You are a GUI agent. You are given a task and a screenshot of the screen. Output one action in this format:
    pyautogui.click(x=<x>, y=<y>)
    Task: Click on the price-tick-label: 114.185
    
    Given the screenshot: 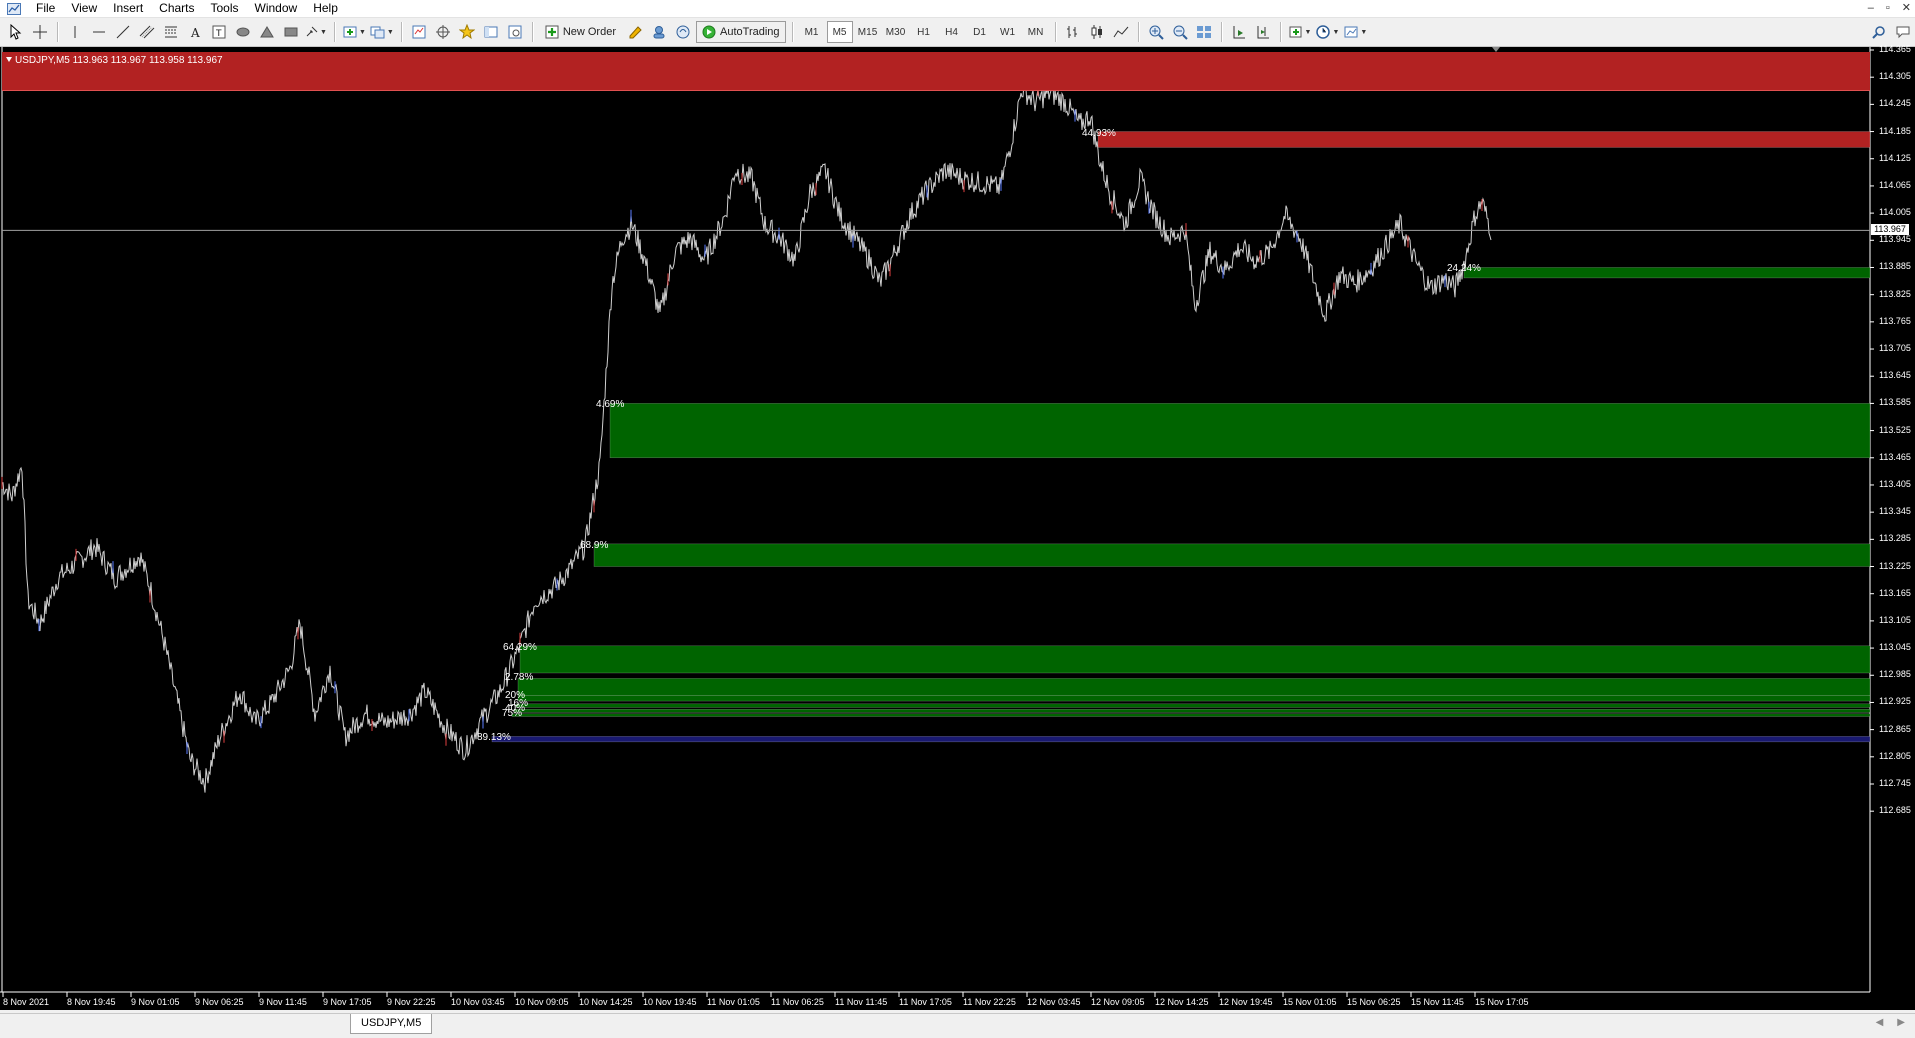 What is the action you would take?
    pyautogui.click(x=1895, y=130)
    